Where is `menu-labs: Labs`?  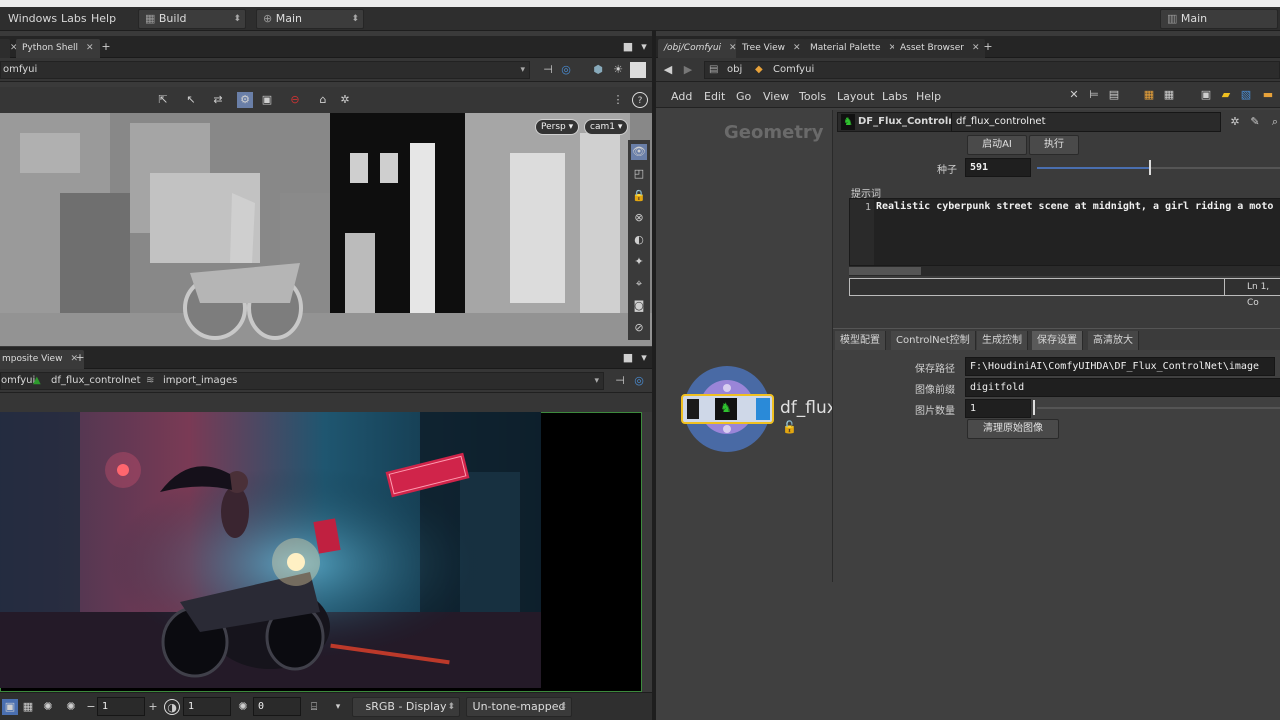
menu-labs: Labs is located at coordinates (895, 96).